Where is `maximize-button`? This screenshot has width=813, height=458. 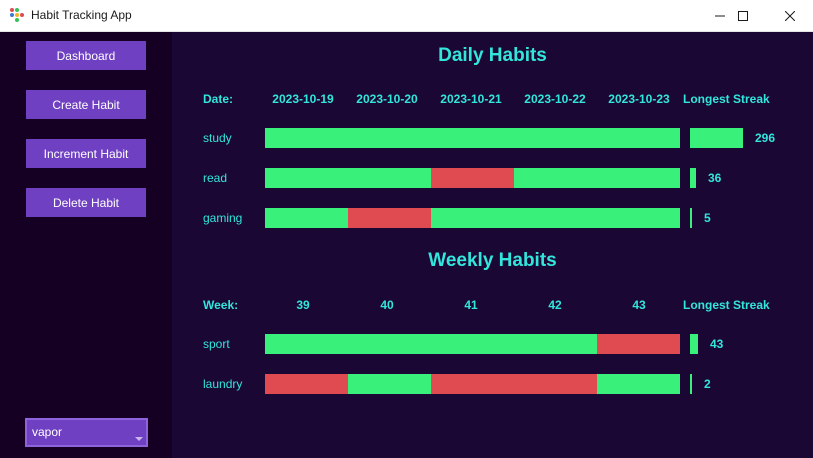 maximize-button is located at coordinates (743, 16).